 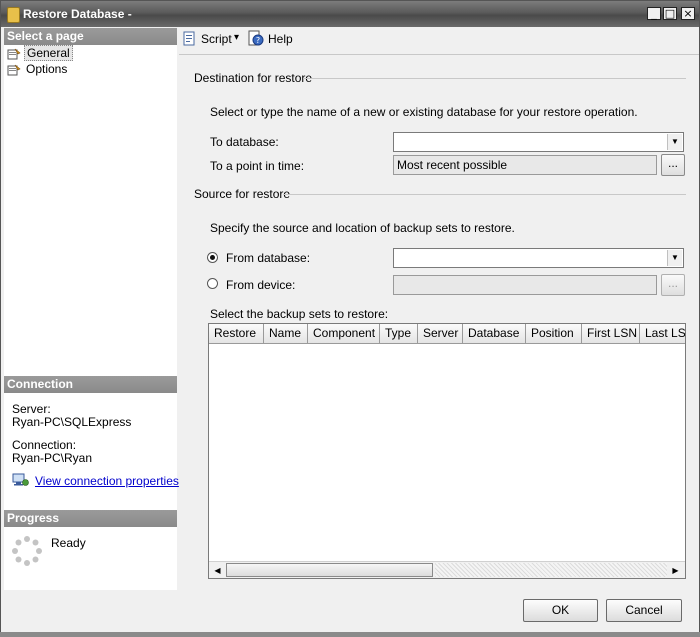 What do you see at coordinates (538, 258) in the screenshot?
I see `from-database-combo: ▼` at bounding box center [538, 258].